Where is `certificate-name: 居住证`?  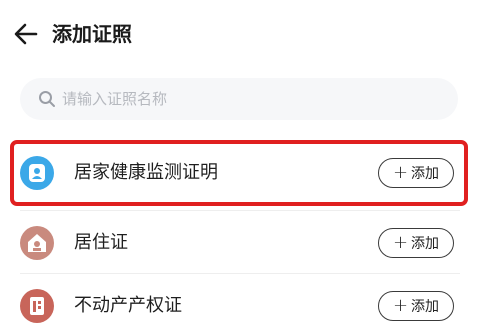 certificate-name: 居住证 is located at coordinates (101, 242).